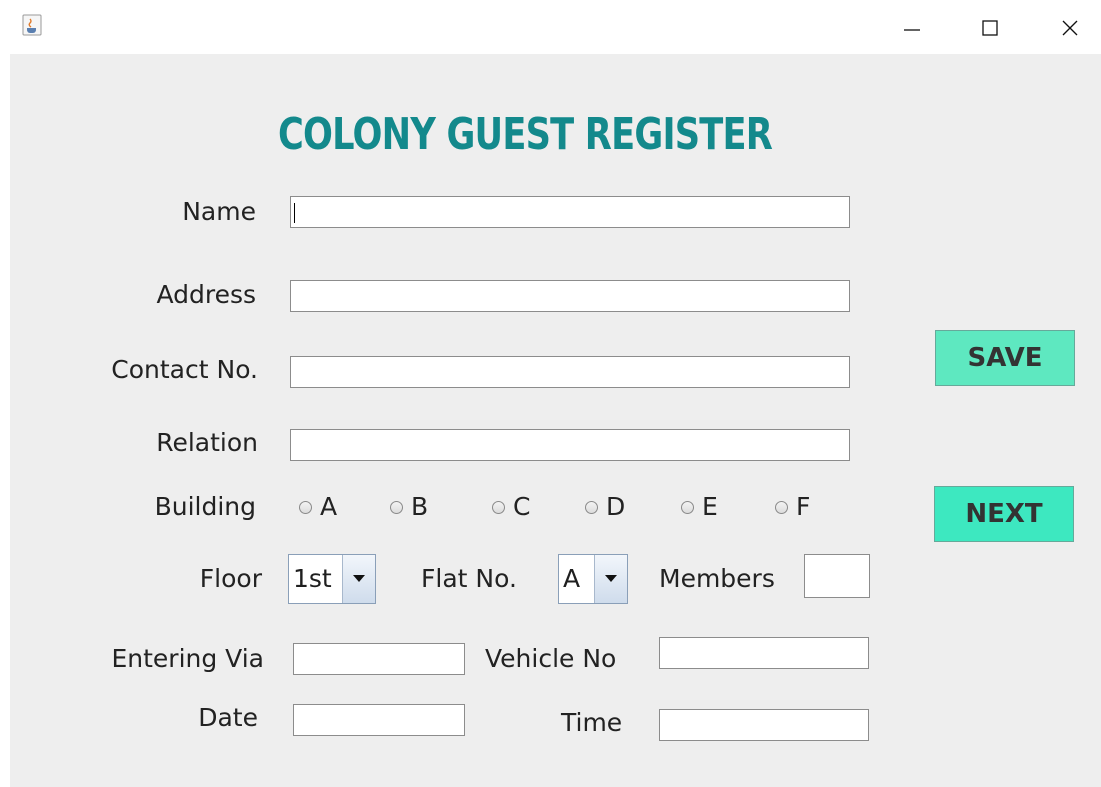 This screenshot has height=787, width=1101. I want to click on flat-label: Flat No., so click(469, 578).